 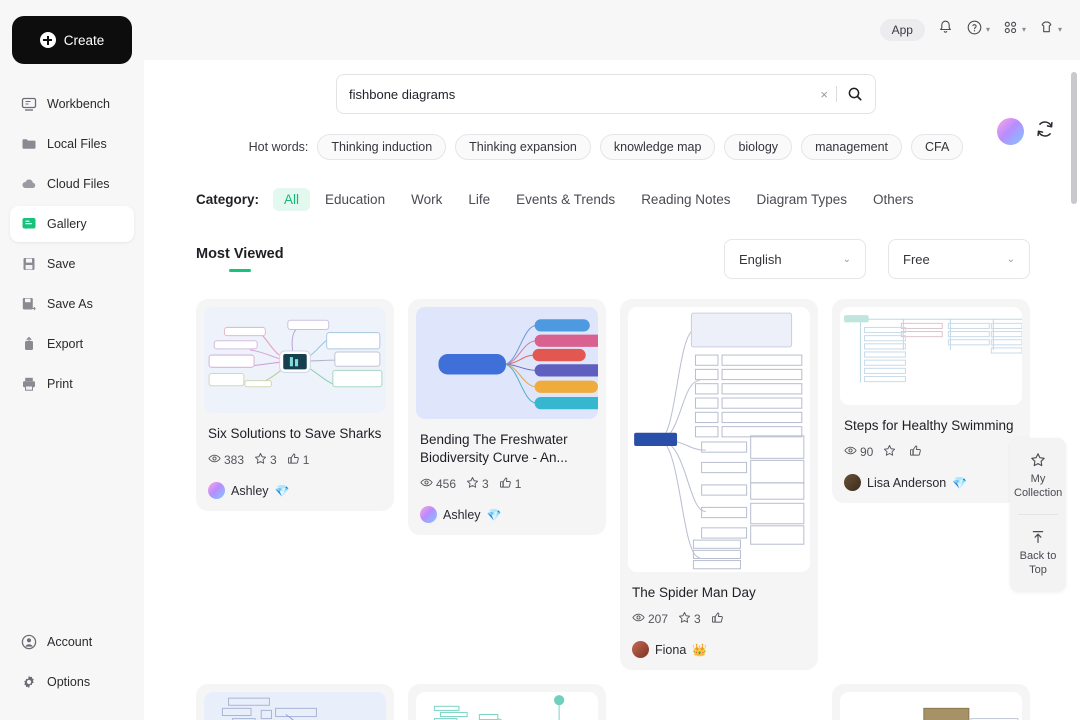 I want to click on category-item-diagram-types: Diagram Types, so click(x=802, y=199).